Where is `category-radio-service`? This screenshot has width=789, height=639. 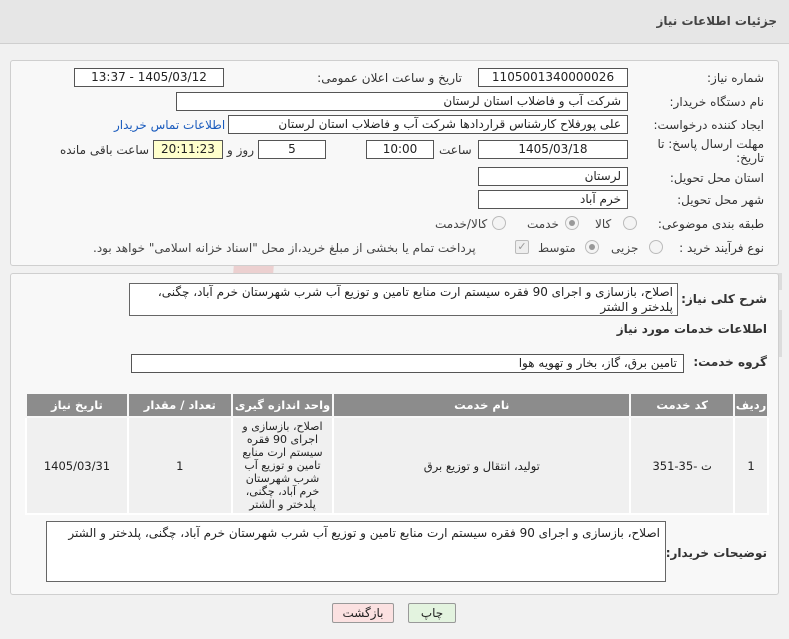 category-radio-service is located at coordinates (572, 223).